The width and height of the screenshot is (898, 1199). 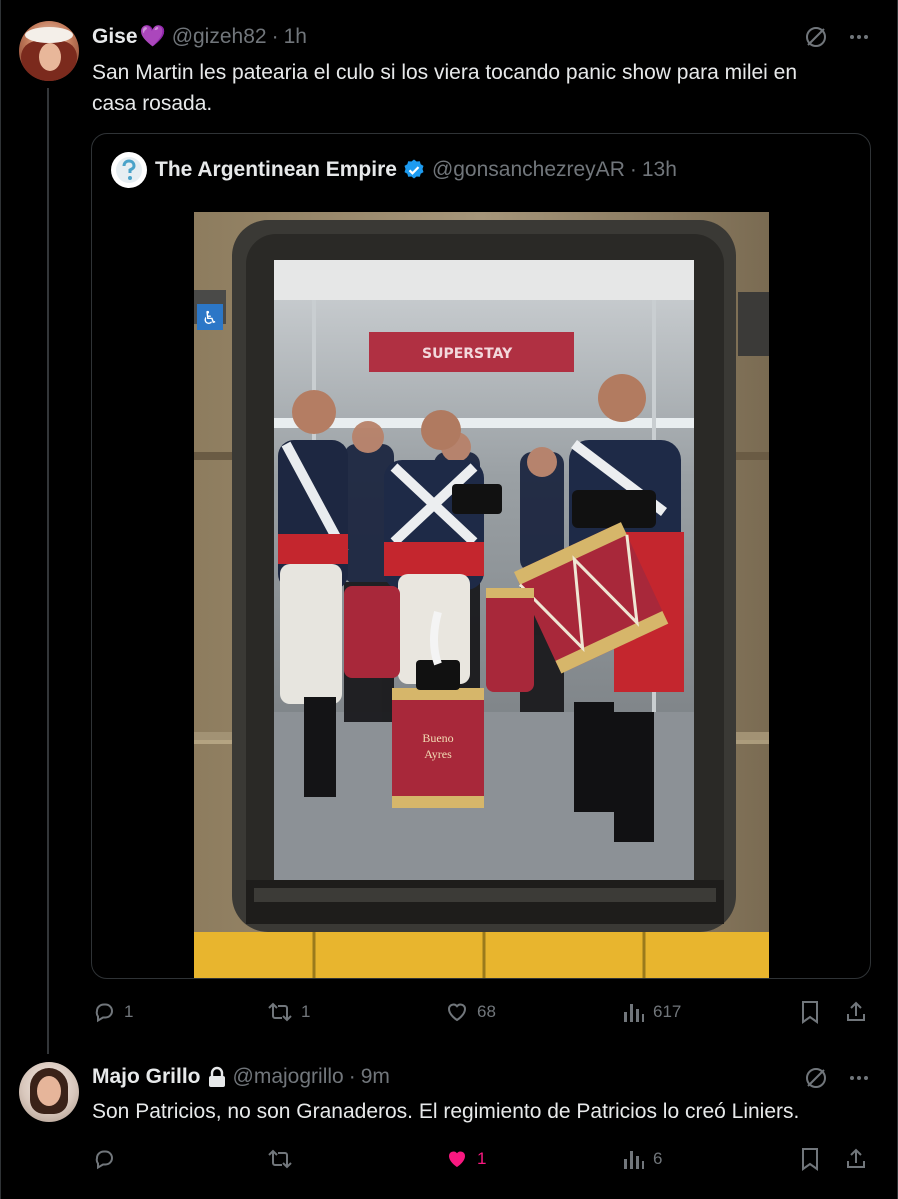 What do you see at coordinates (467, 354) in the screenshot?
I see `train-sign-text: SUPERSTAY` at bounding box center [467, 354].